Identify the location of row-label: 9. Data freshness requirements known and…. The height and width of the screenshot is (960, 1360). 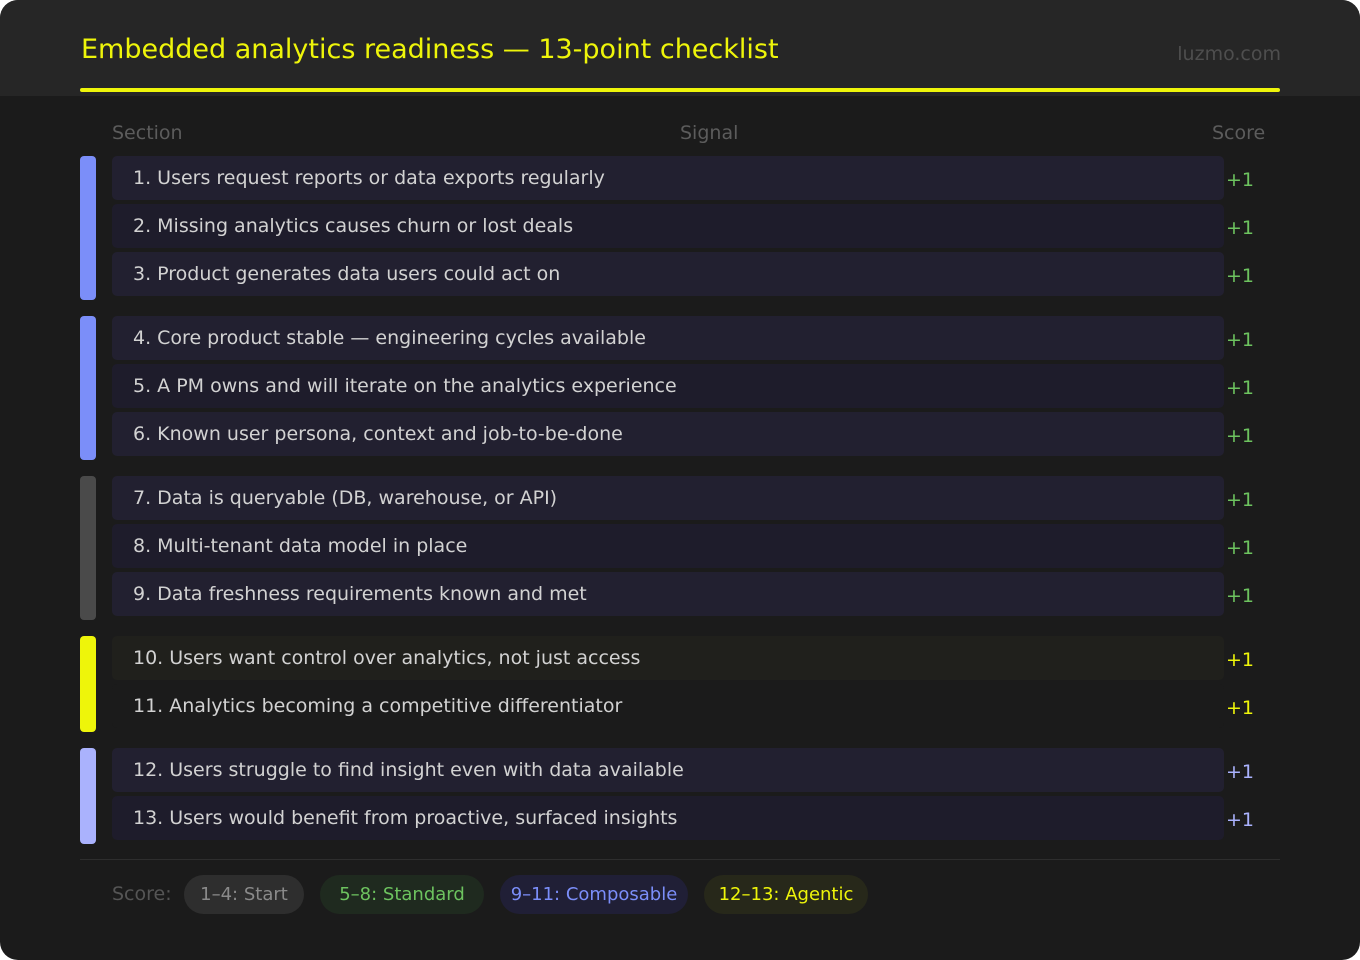
(360, 594).